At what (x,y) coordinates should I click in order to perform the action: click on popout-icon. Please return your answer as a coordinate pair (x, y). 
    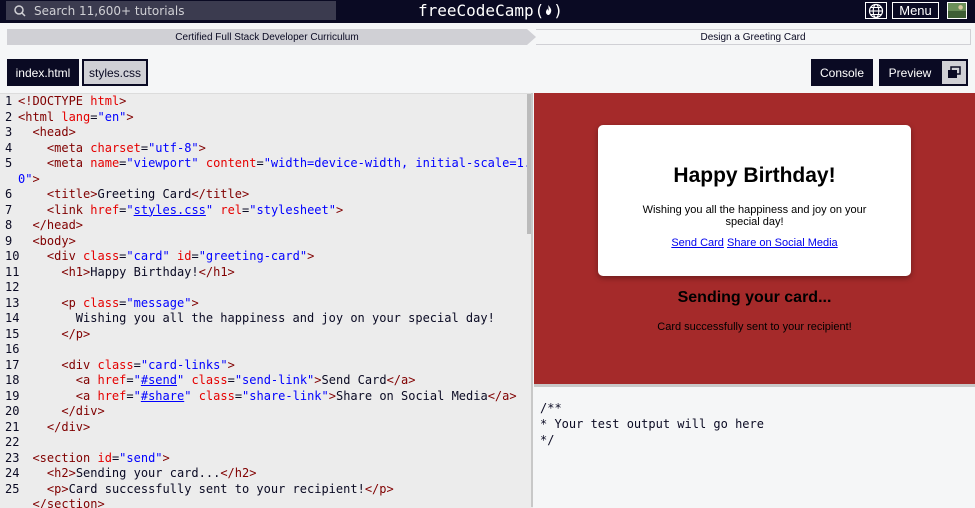
    Looking at the image, I should click on (954, 72).